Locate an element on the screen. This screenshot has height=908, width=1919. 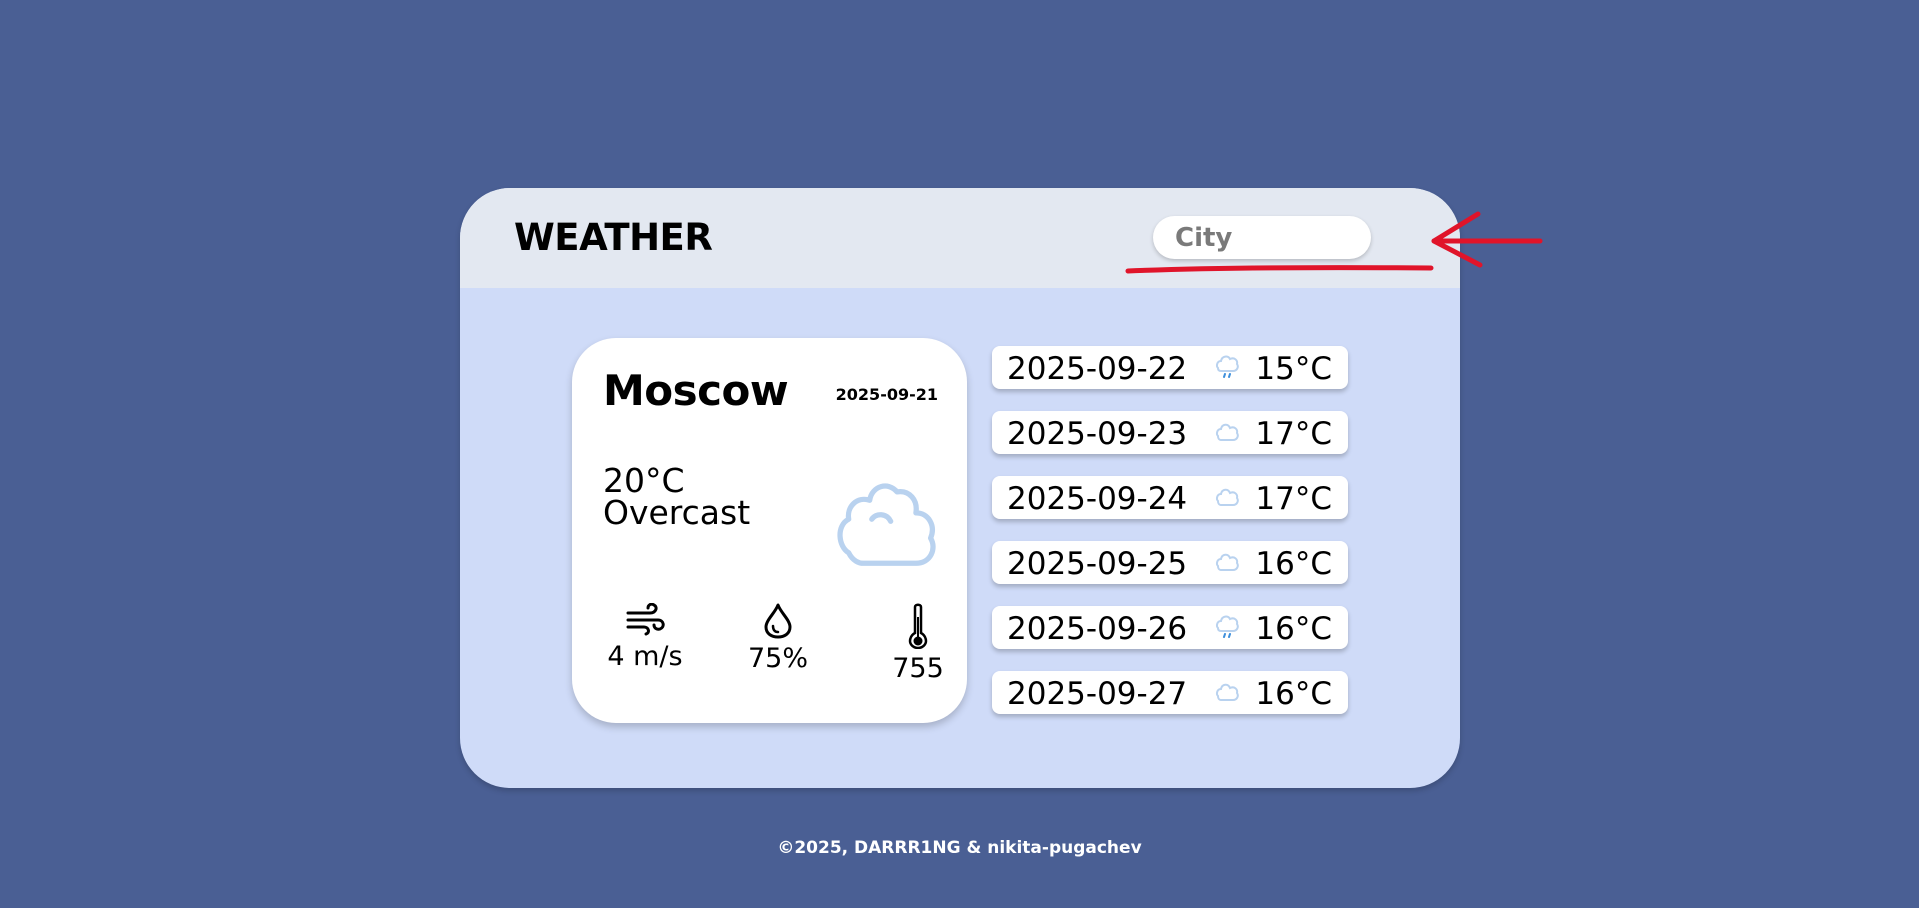
humidity-value: 75% is located at coordinates (778, 658).